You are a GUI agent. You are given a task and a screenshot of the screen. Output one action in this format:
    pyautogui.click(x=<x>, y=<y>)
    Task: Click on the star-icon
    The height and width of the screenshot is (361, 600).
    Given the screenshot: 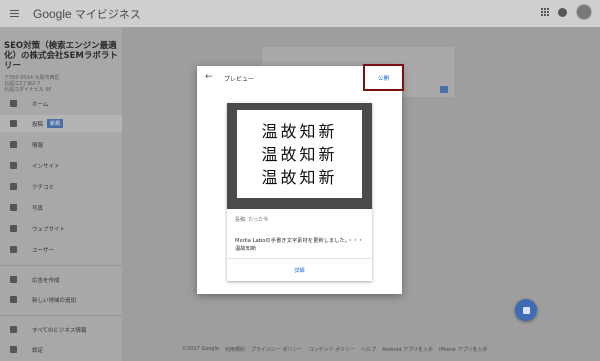 What is the action you would take?
    pyautogui.click(x=13, y=186)
    